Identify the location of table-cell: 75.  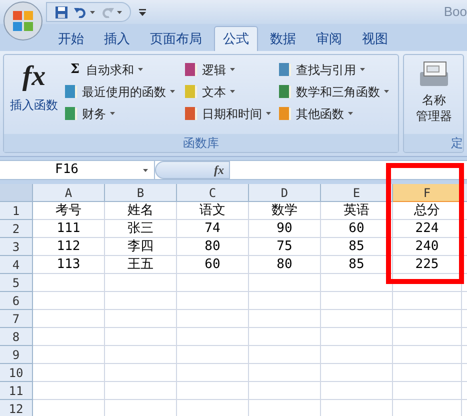
(285, 247).